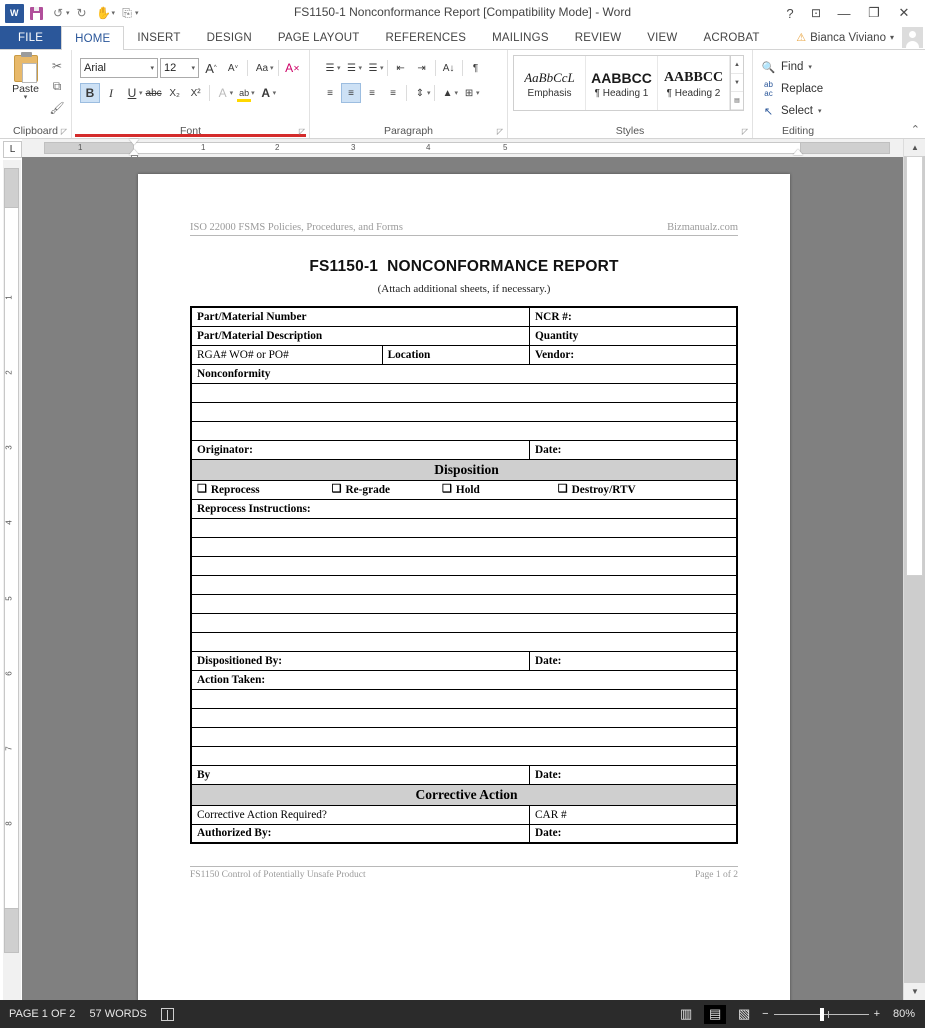 This screenshot has height=1028, width=925. What do you see at coordinates (633, 335) in the screenshot?
I see `form-field-label: Quantity` at bounding box center [633, 335].